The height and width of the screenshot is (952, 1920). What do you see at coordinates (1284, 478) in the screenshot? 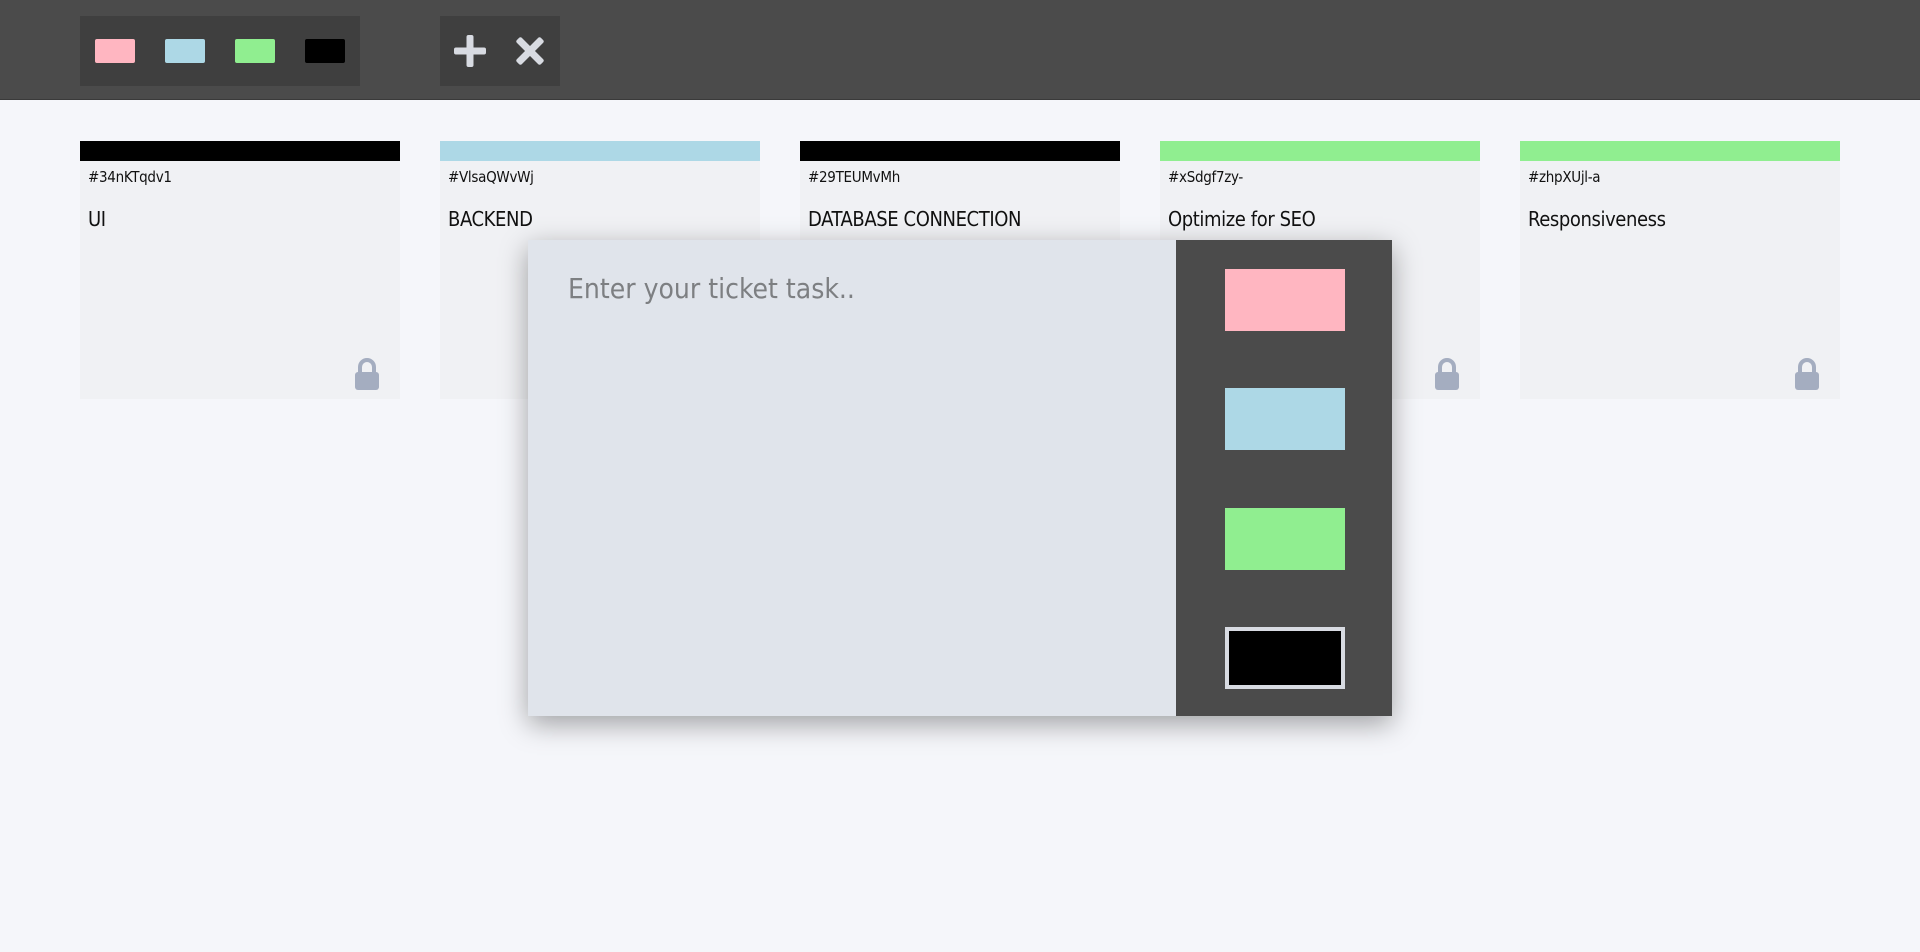
I see `modal-color-picker` at bounding box center [1284, 478].